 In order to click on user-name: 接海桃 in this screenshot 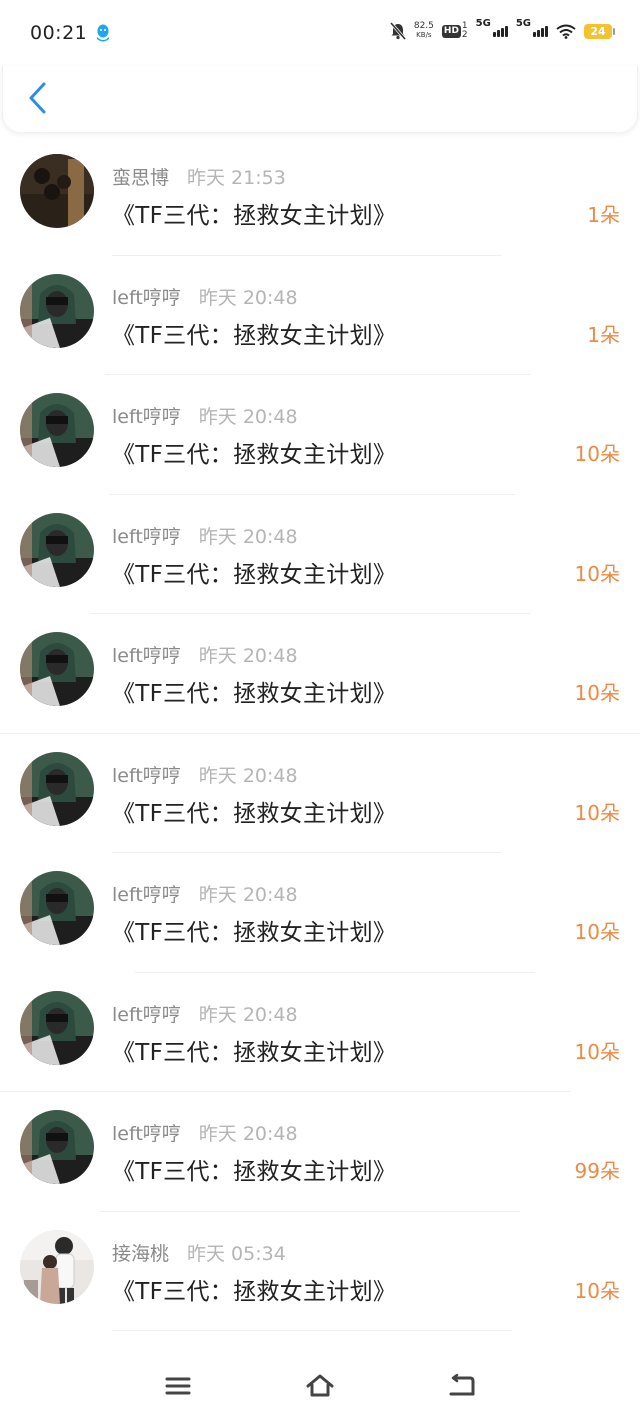, I will do `click(140, 1252)`.